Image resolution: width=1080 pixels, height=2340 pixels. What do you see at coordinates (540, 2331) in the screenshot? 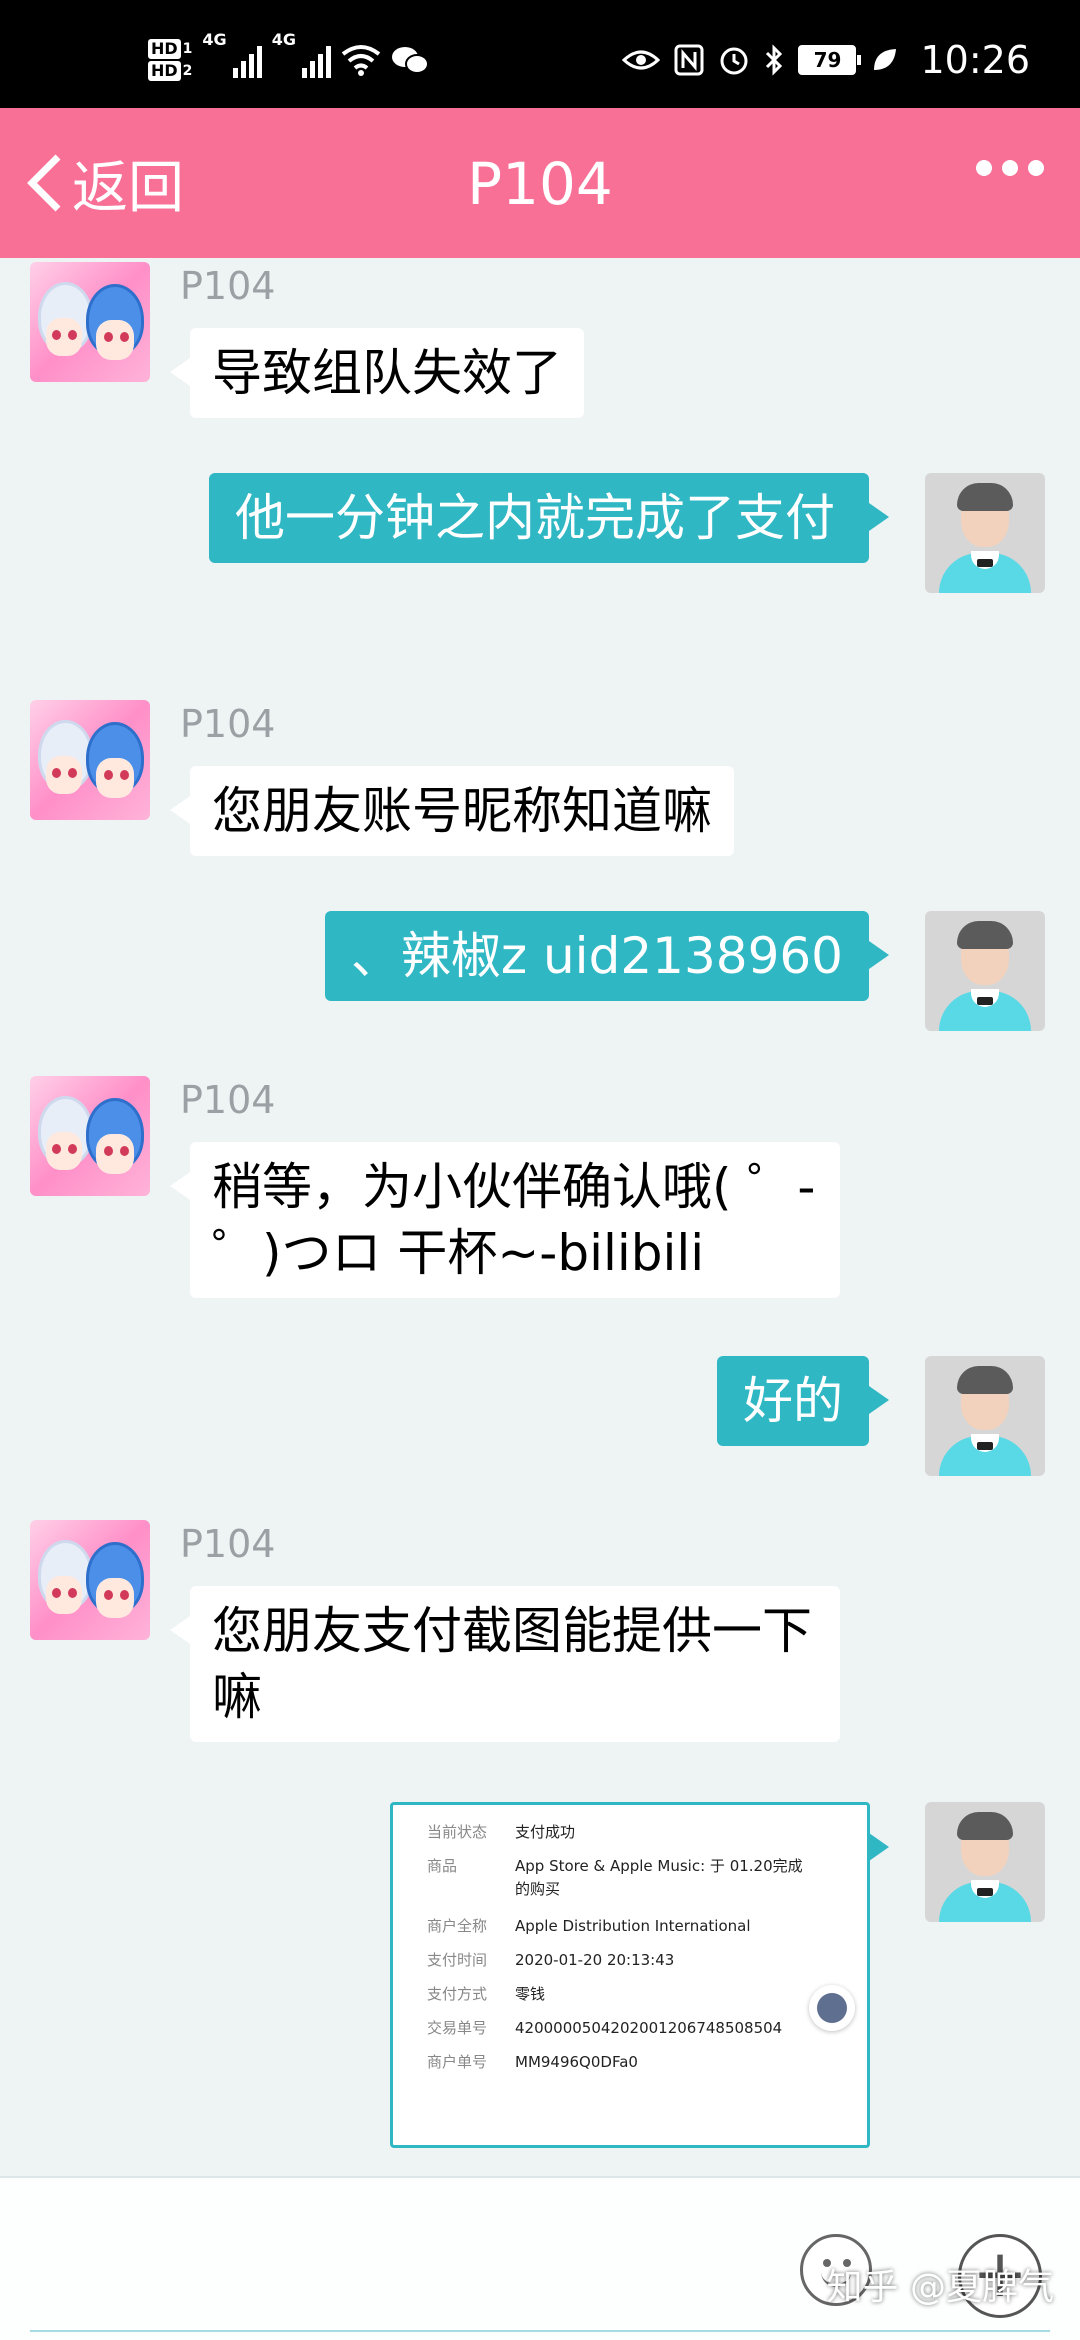
I see `message-input` at bounding box center [540, 2331].